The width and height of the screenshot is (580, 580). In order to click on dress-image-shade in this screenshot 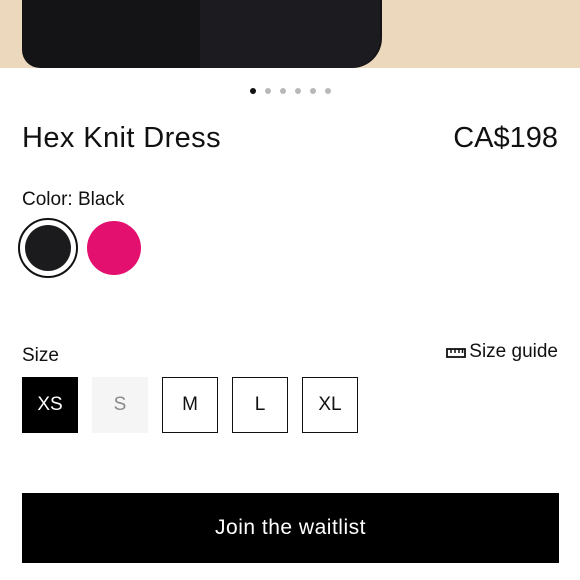, I will do `click(290, 34)`.